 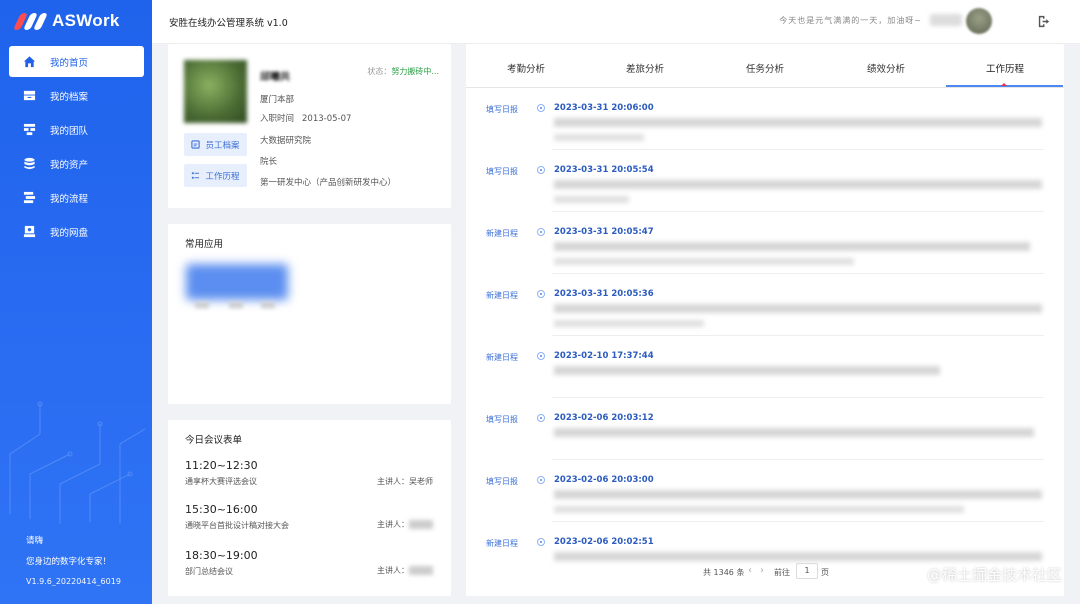 What do you see at coordinates (762, 570) in the screenshot?
I see `next-page-icon: ›` at bounding box center [762, 570].